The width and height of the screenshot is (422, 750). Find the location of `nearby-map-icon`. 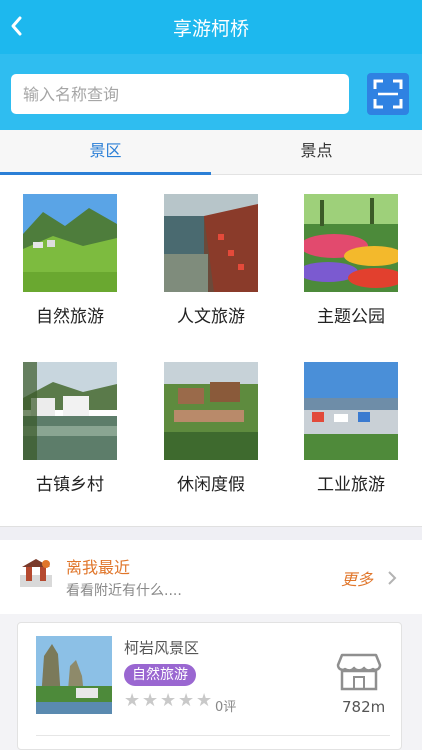

nearby-map-icon is located at coordinates (36, 573).